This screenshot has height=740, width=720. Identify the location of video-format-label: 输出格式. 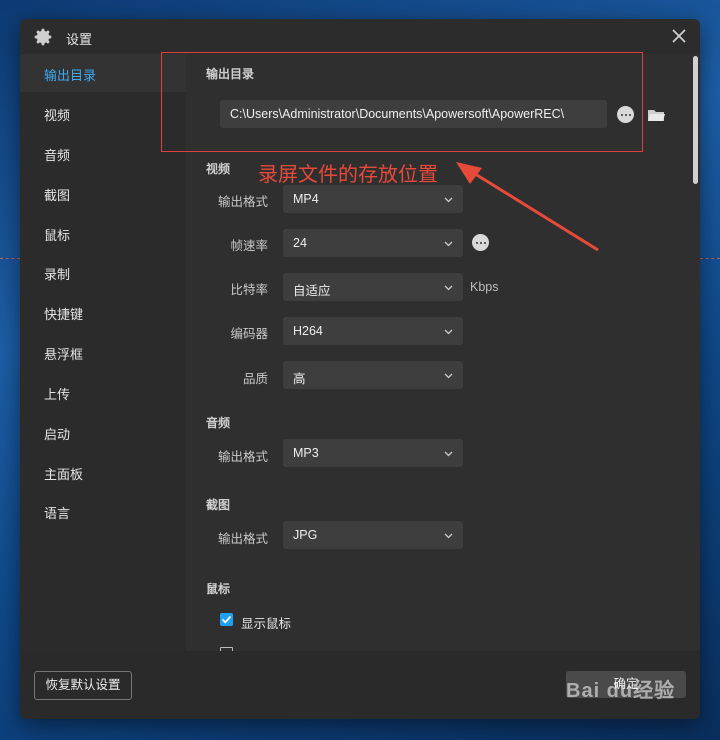
(242, 202).